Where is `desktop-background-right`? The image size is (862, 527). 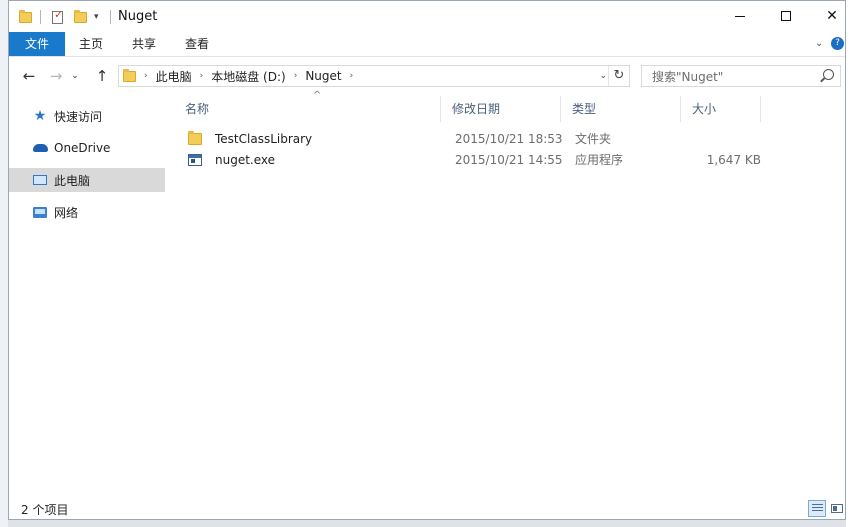
desktop-background-right is located at coordinates (854, 263).